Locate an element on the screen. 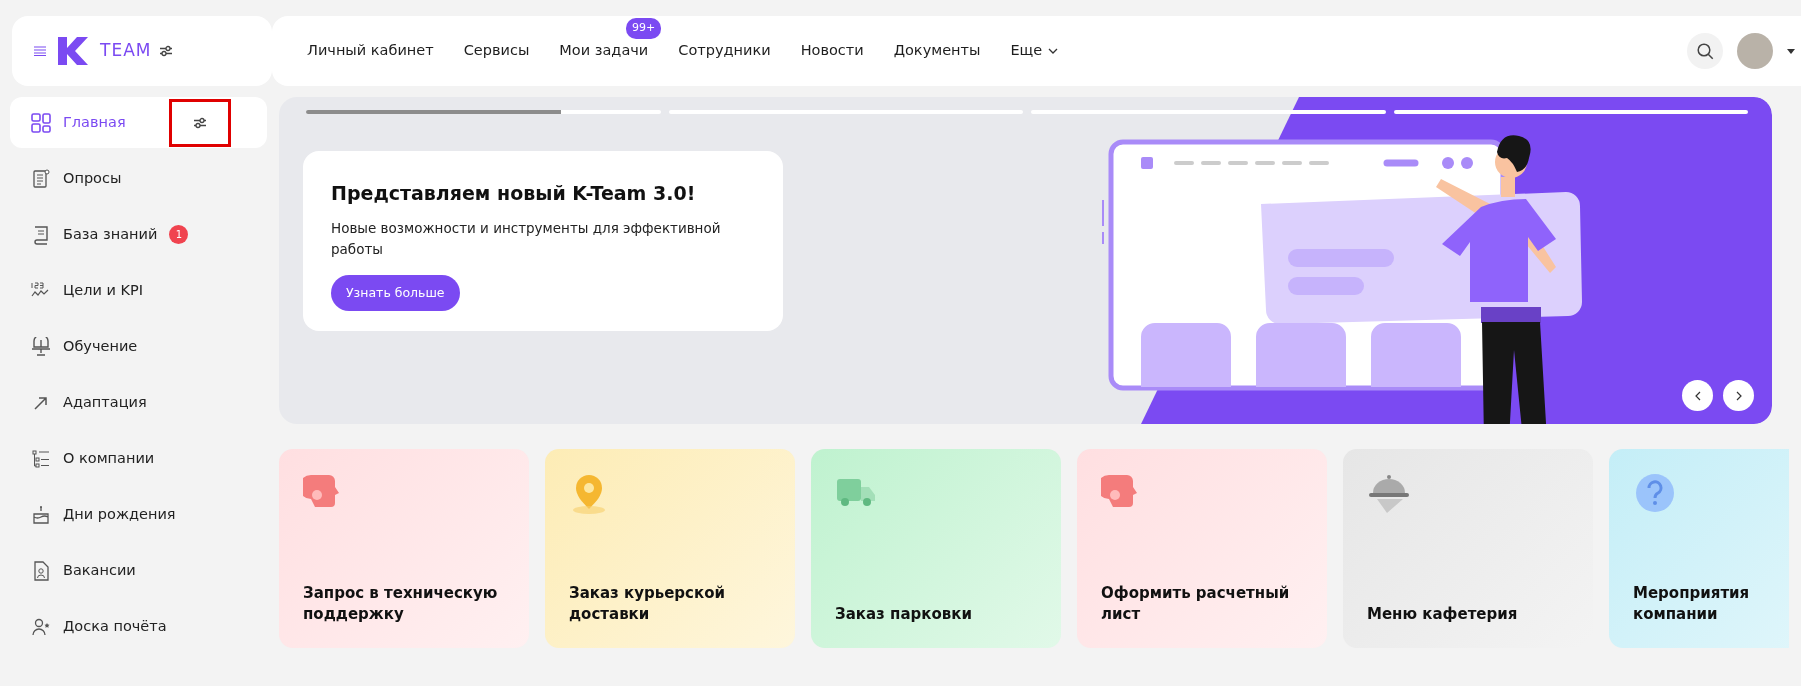 This screenshot has width=1801, height=686. card-title: Меню кафетерия is located at coordinates (1443, 615).